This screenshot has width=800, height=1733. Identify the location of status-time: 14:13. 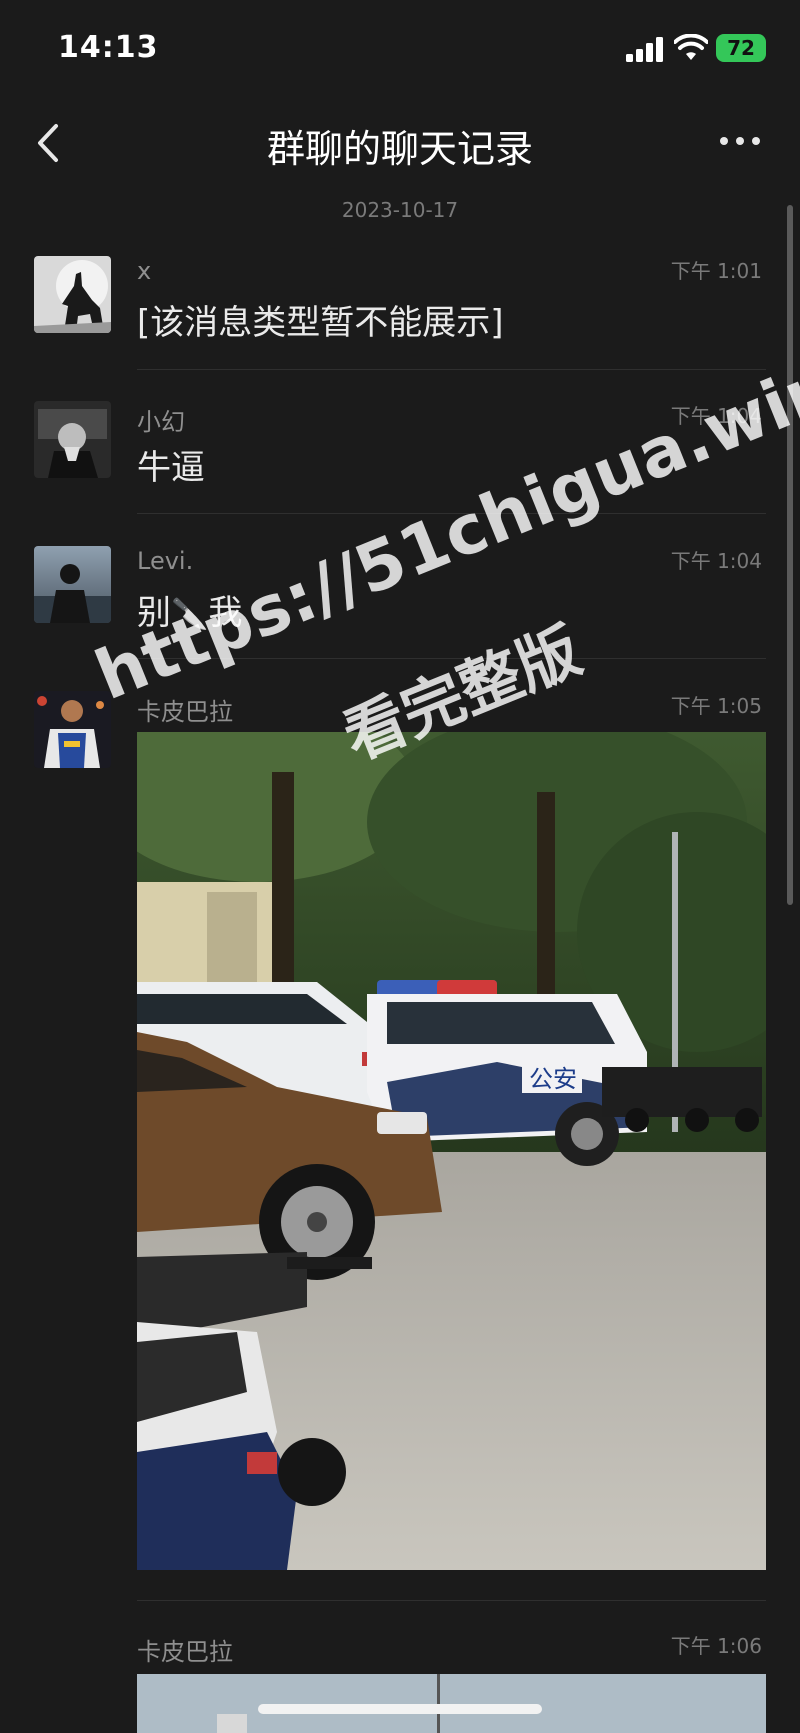
(108, 47).